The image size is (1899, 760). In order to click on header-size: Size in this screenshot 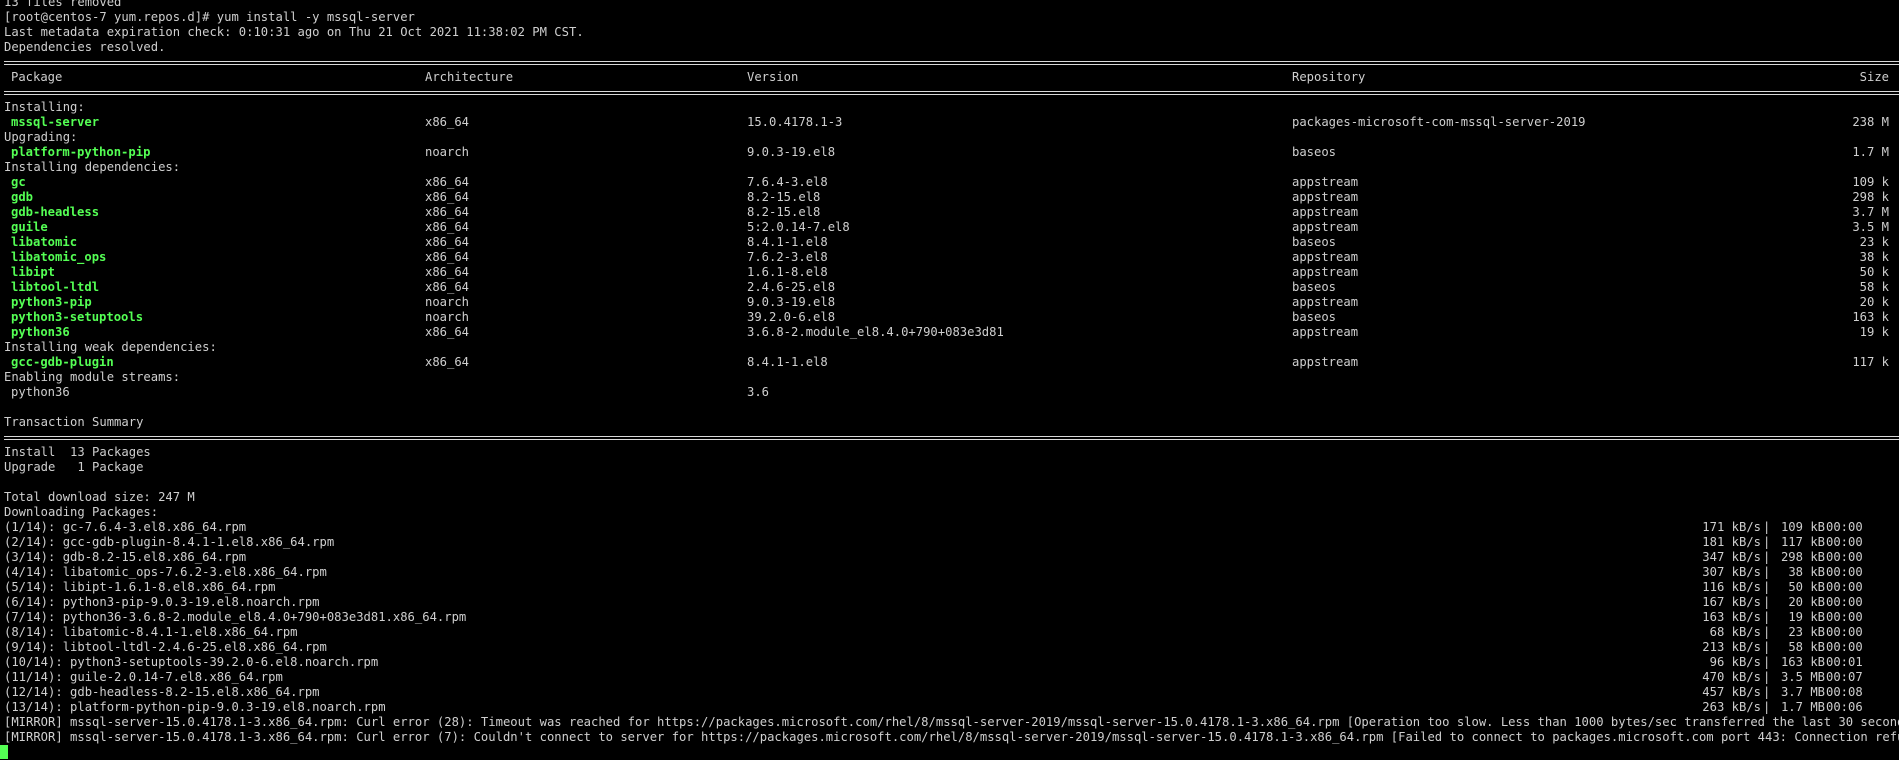, I will do `click(1874, 77)`.